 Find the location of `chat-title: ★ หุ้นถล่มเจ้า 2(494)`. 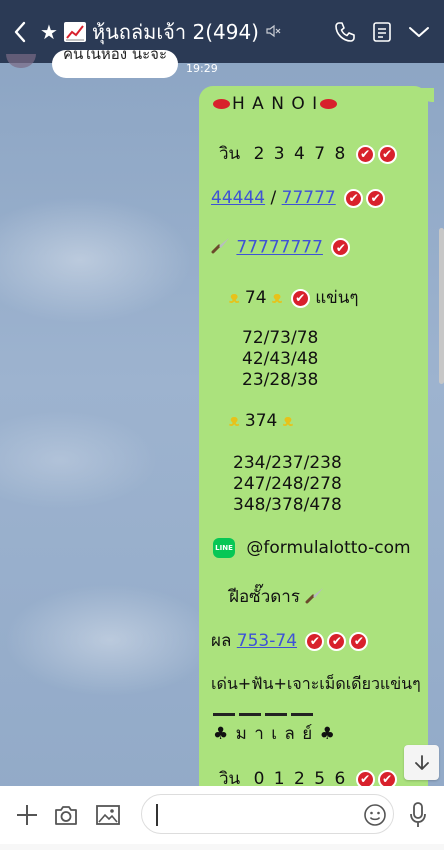

chat-title: ★ หุ้นถล่มเจ้า 2(494) is located at coordinates (187, 32).